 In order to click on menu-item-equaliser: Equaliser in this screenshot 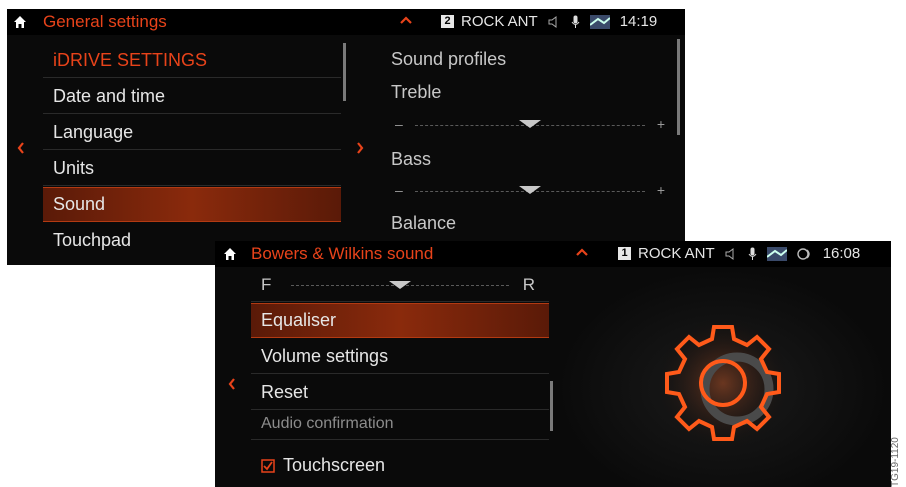, I will do `click(400, 320)`.